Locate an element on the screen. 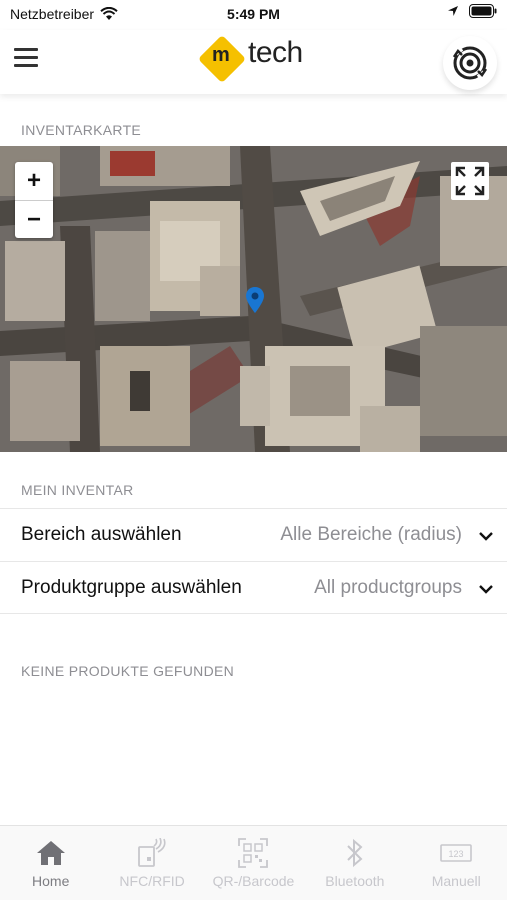 Image resolution: width=507 pixels, height=900 pixels. area-select-value: Alle Bereiche (radius) is located at coordinates (371, 534).